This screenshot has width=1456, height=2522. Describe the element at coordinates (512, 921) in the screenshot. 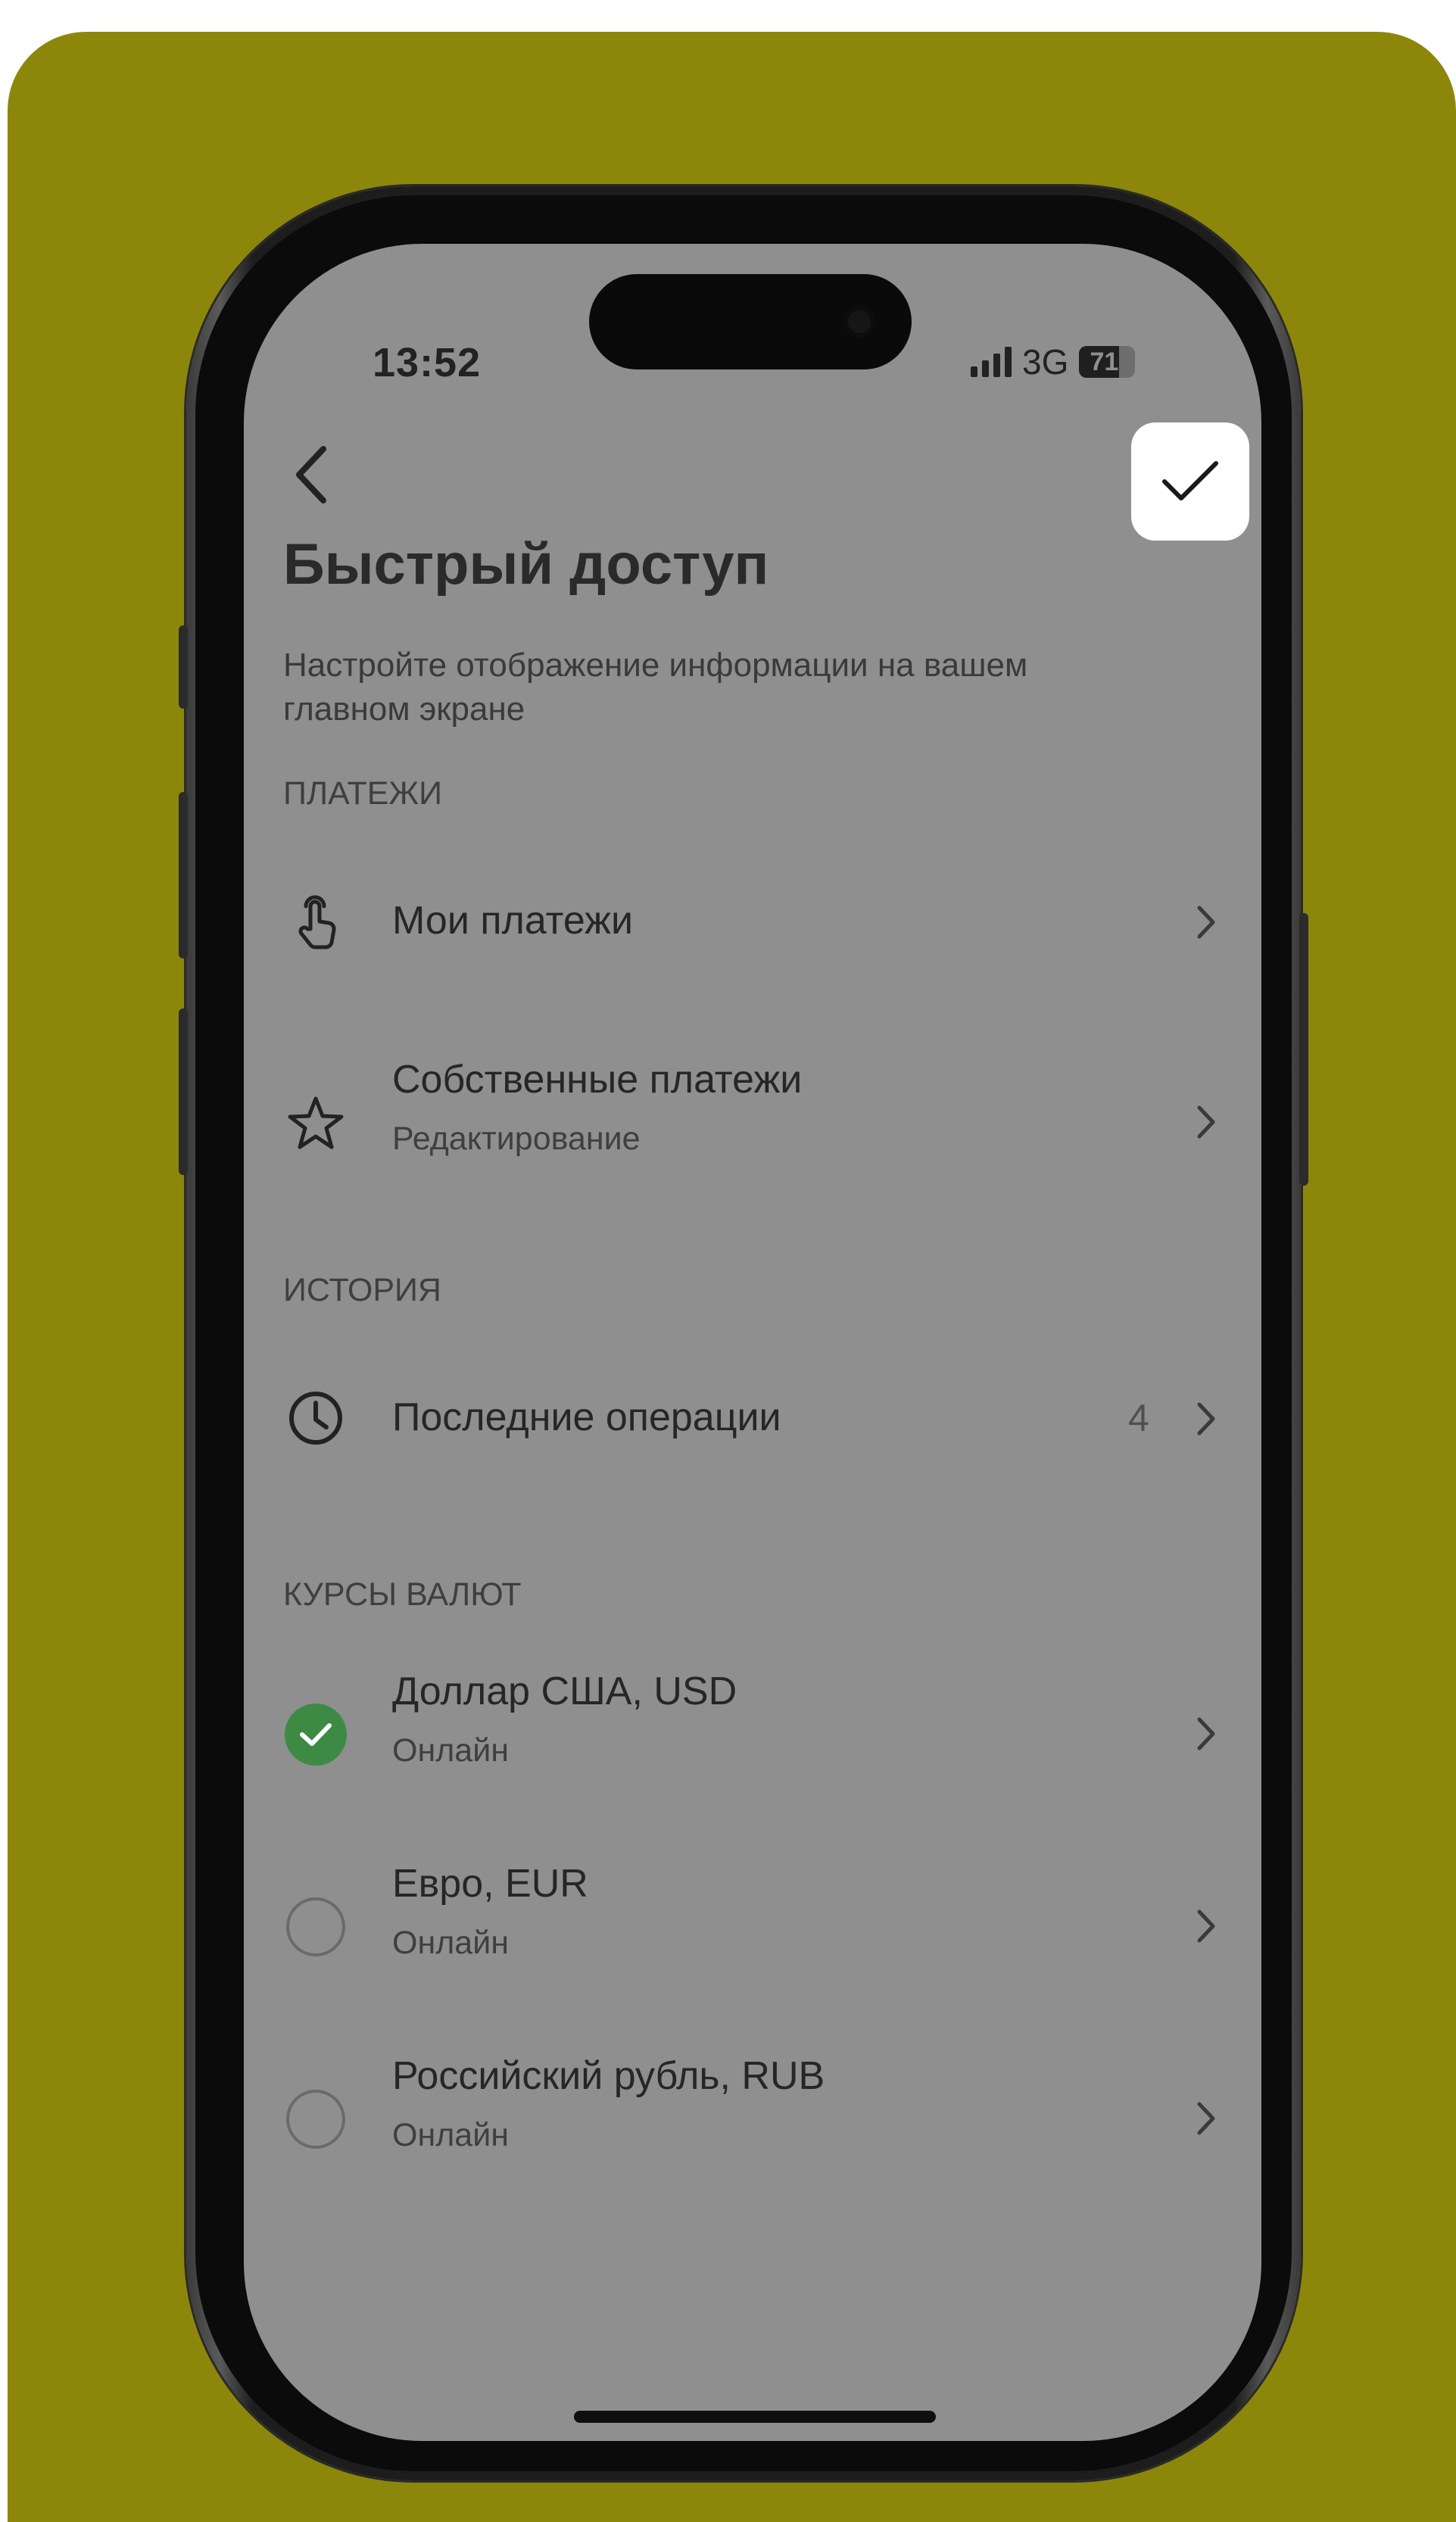

I see `list-item-title: Мои платежи` at that location.